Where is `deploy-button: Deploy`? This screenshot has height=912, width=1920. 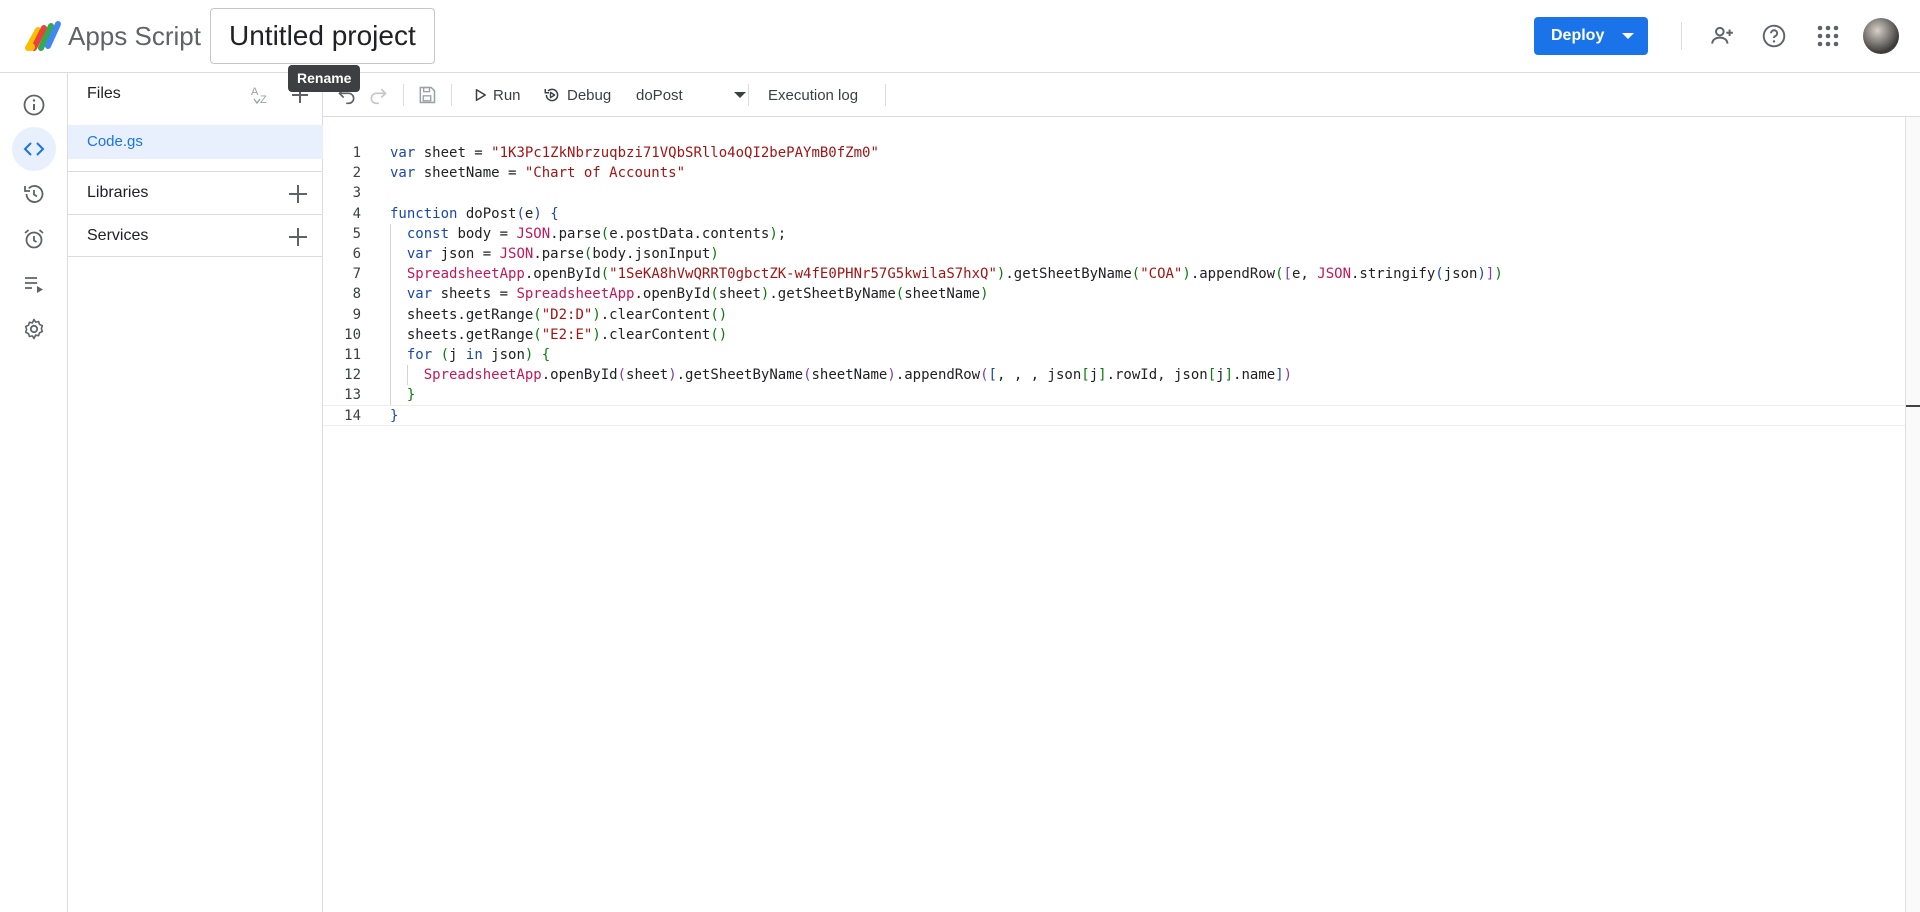
deploy-button: Deploy is located at coordinates (1591, 36).